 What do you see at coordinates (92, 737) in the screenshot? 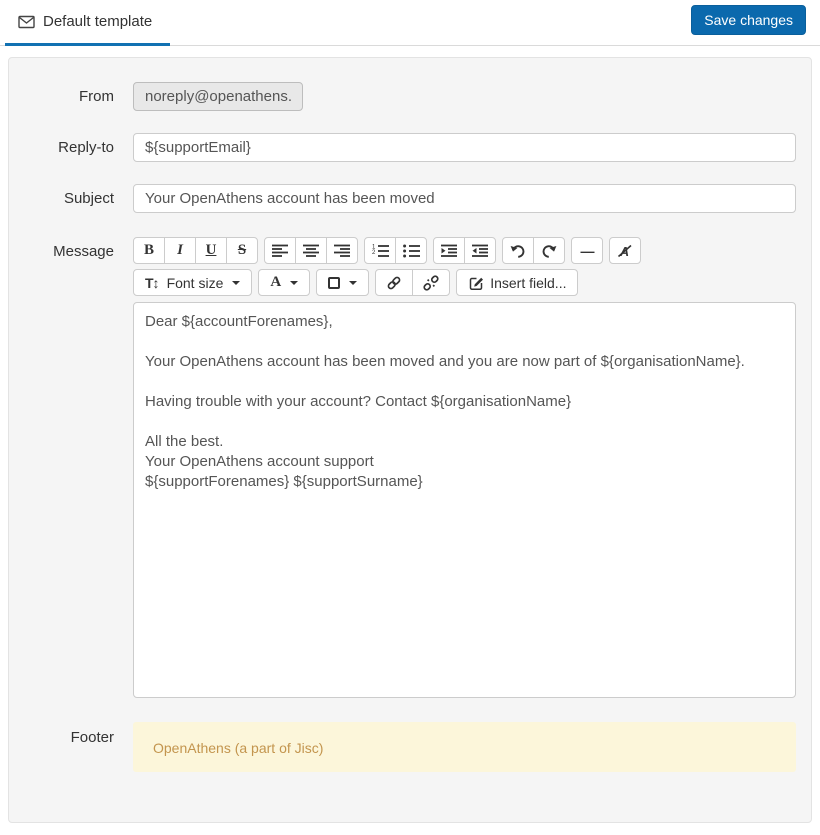
I see `footer-label: Footer` at bounding box center [92, 737].